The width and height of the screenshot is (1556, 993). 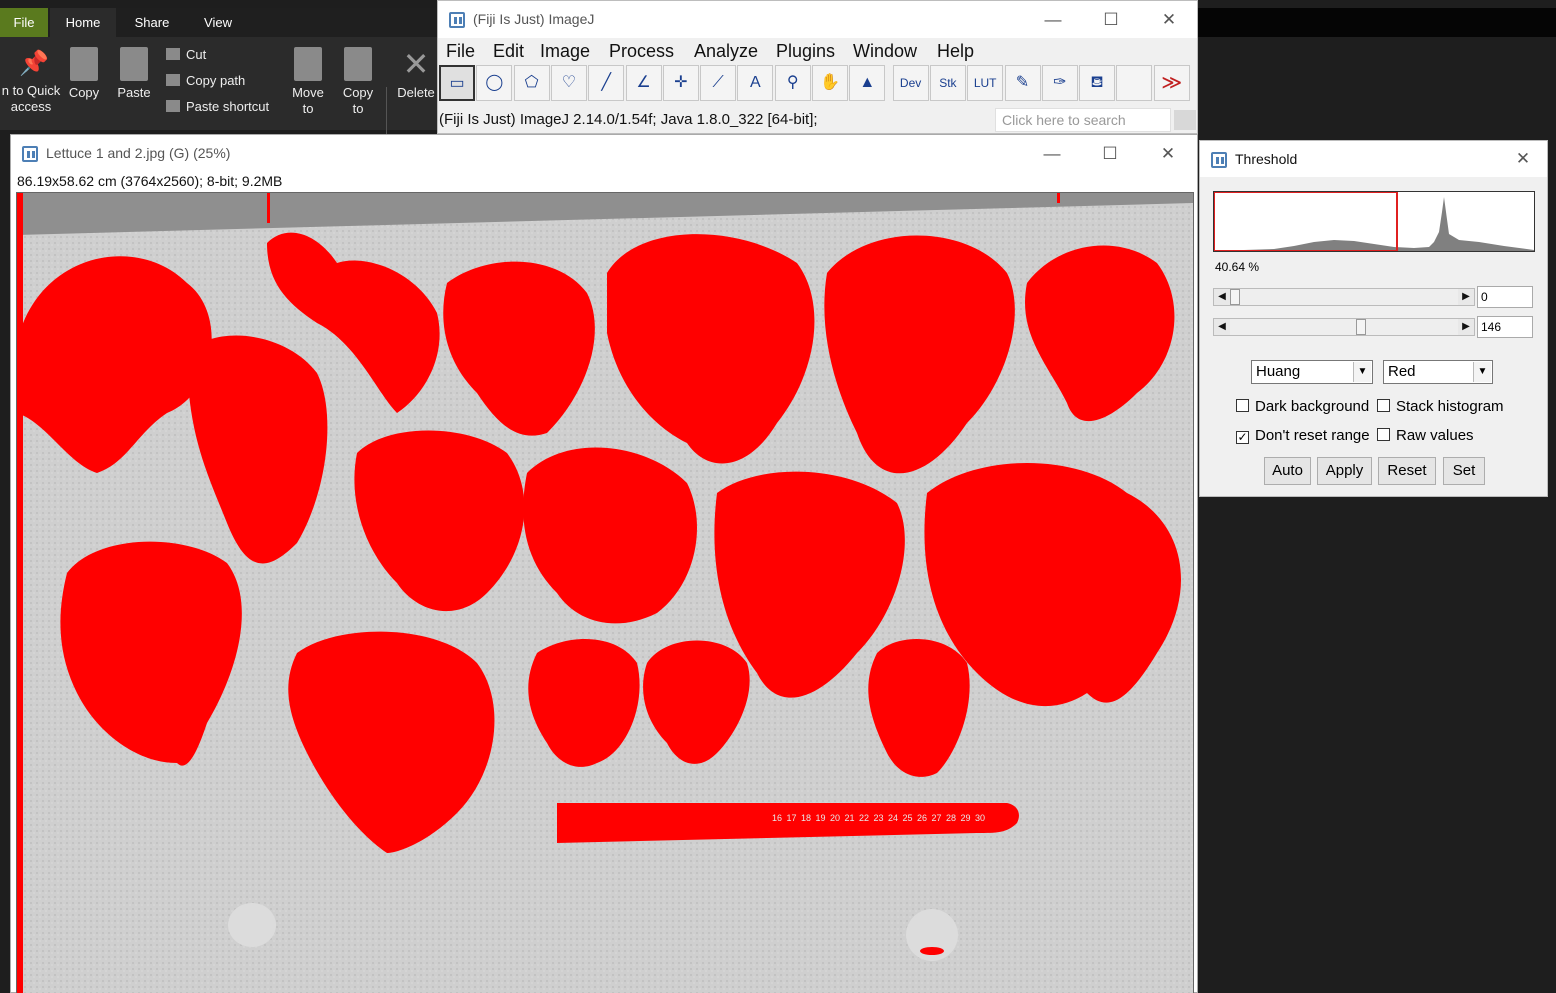 What do you see at coordinates (460, 51) in the screenshot?
I see `menu-file: File` at bounding box center [460, 51].